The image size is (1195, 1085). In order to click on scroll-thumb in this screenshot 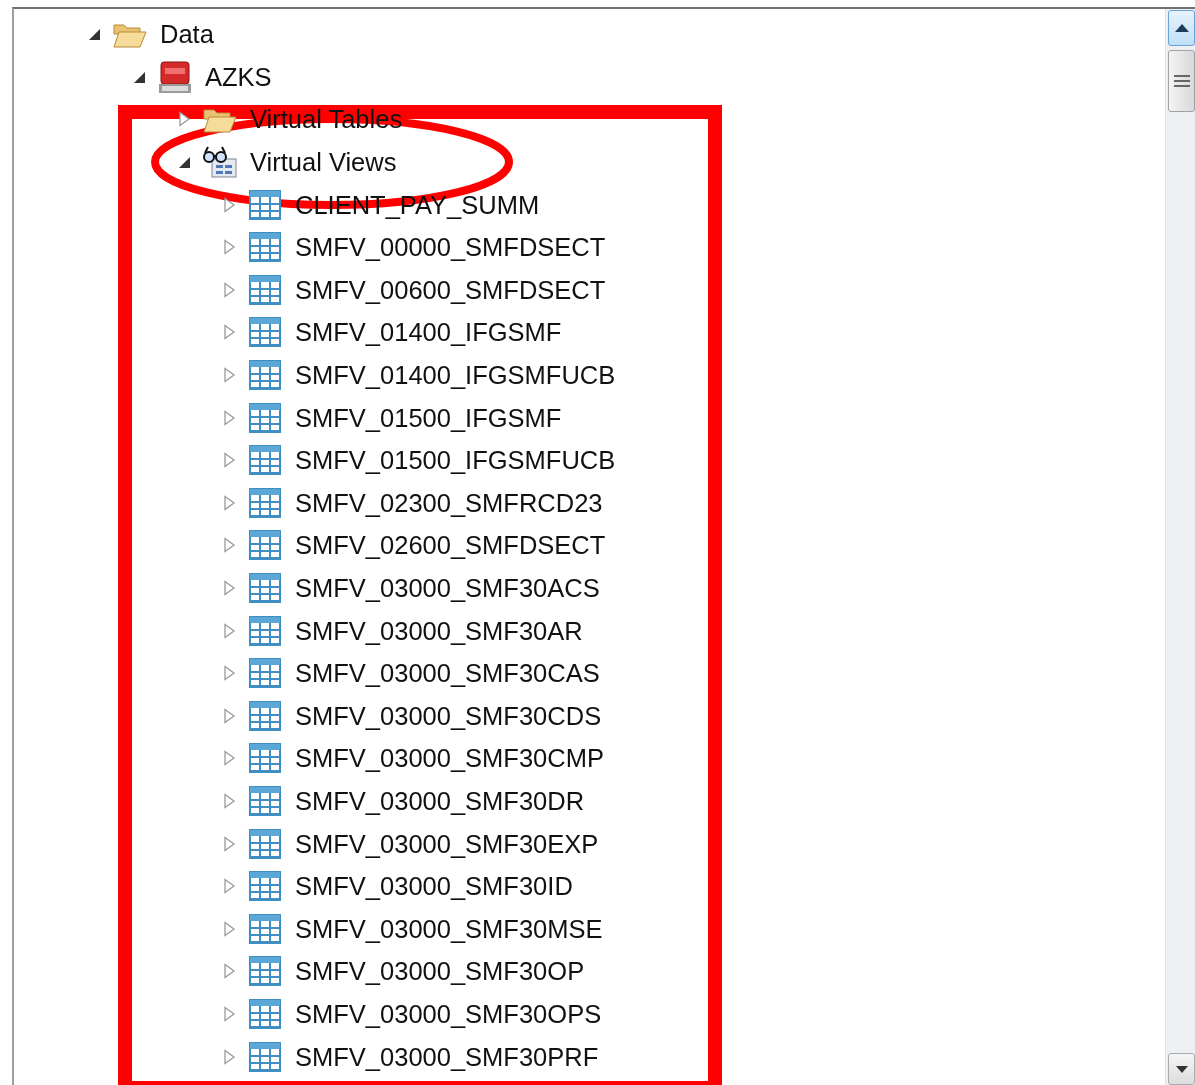, I will do `click(1181, 81)`.